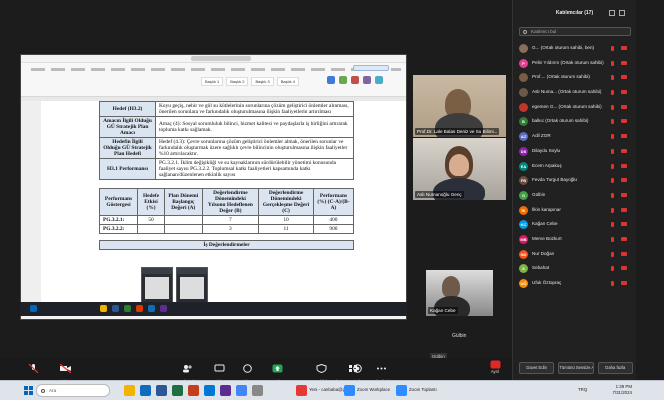 The image size is (664, 400). What do you see at coordinates (193, 390) in the screenshot?
I see `powerpoint-icon` at bounding box center [193, 390].